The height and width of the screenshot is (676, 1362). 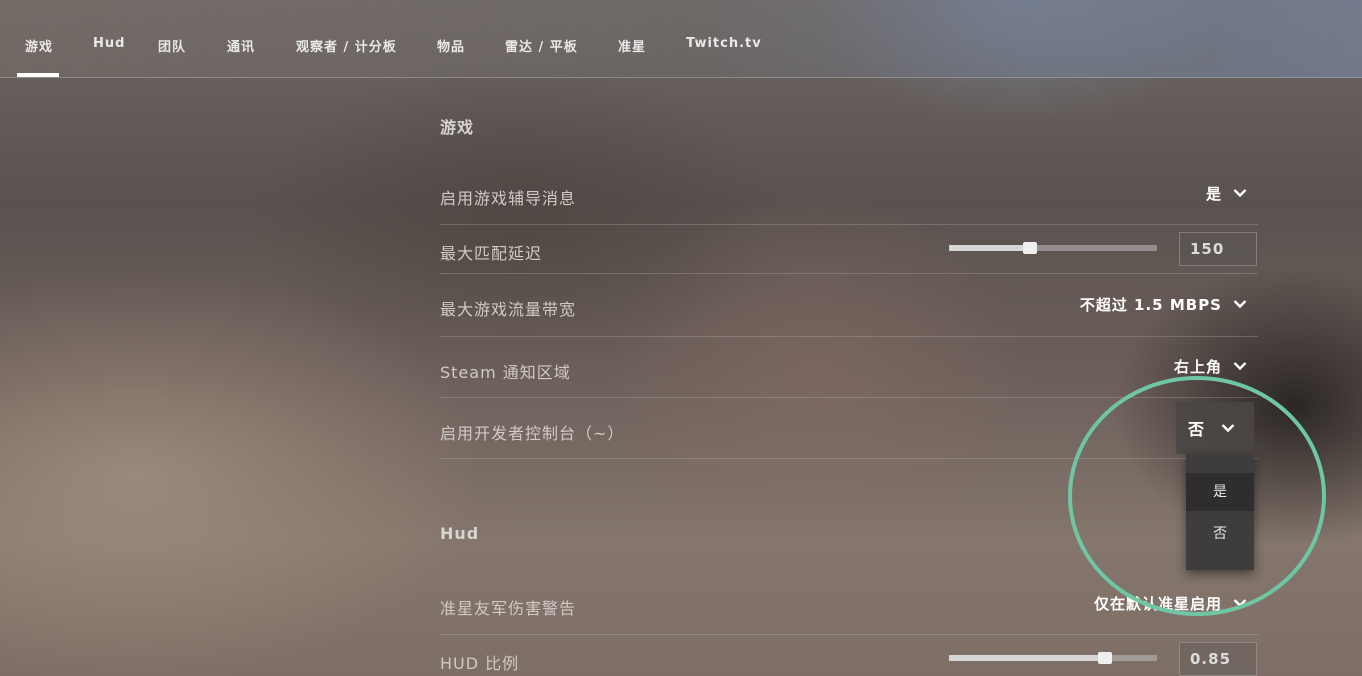 I want to click on hud-scale-input: 0.85, so click(x=1218, y=659).